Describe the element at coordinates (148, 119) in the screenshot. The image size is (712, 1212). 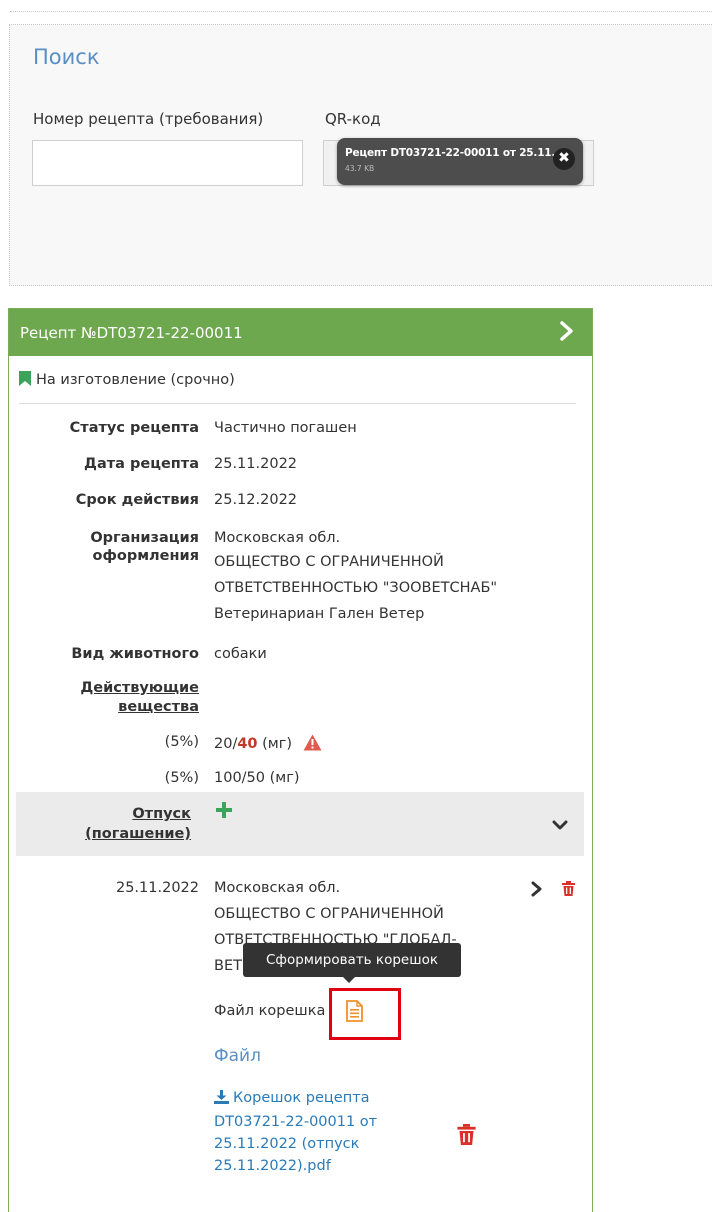
I see `recipe-number-label: Номер рецепта (требования)` at that location.